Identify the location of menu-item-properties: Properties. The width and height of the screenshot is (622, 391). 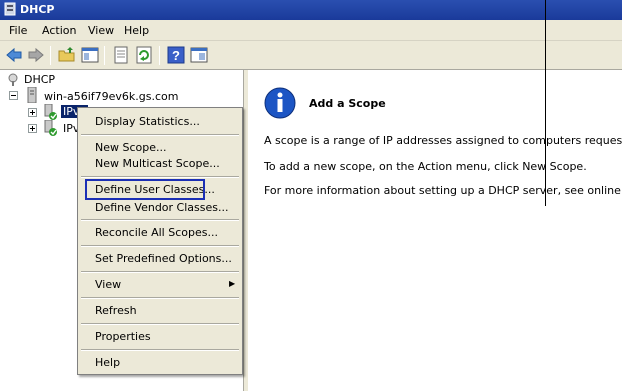
(123, 336).